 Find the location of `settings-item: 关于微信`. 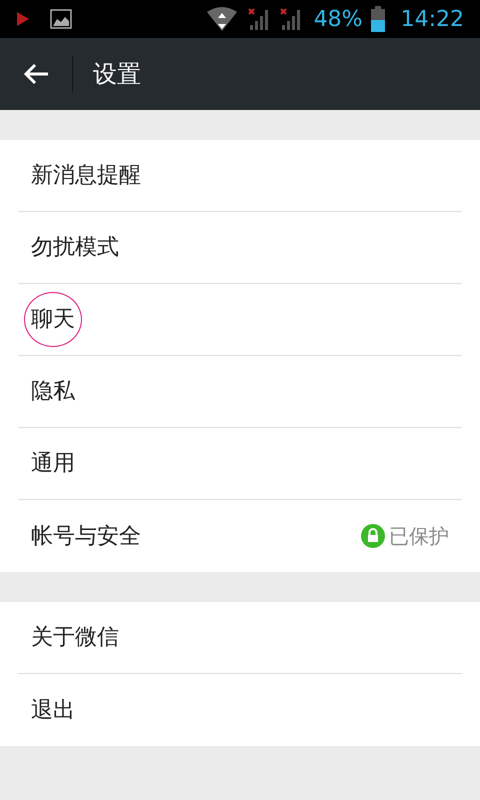

settings-item: 关于微信 is located at coordinates (240, 638).